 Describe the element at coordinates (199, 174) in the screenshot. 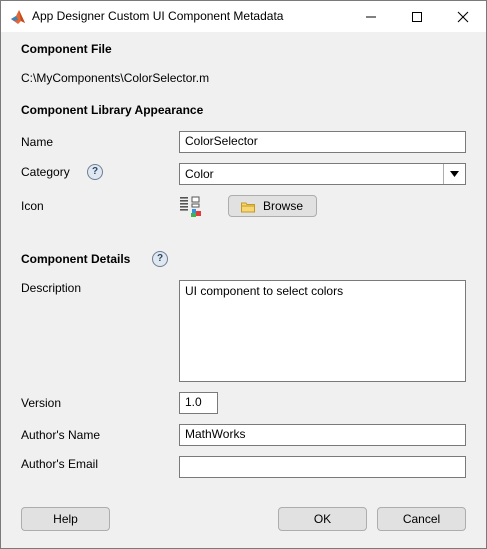

I see `category-selected-value: Color` at that location.